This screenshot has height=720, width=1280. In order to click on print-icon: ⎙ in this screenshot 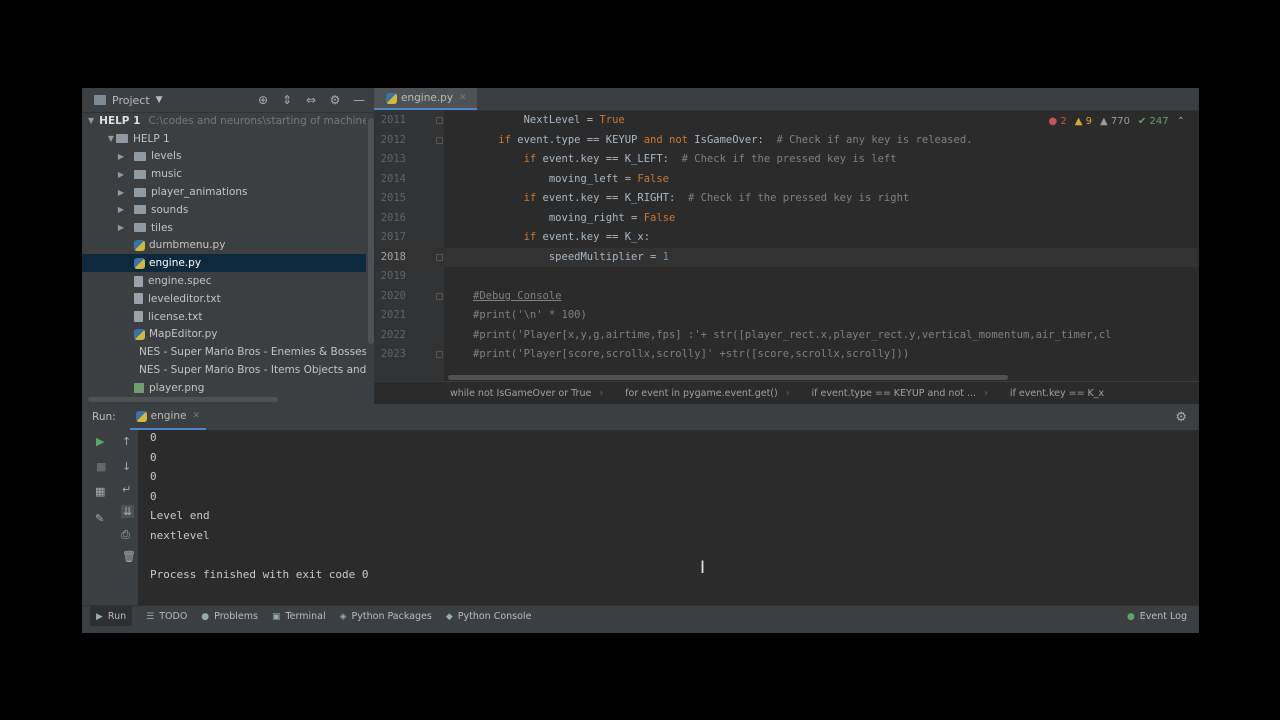, I will do `click(125, 535)`.